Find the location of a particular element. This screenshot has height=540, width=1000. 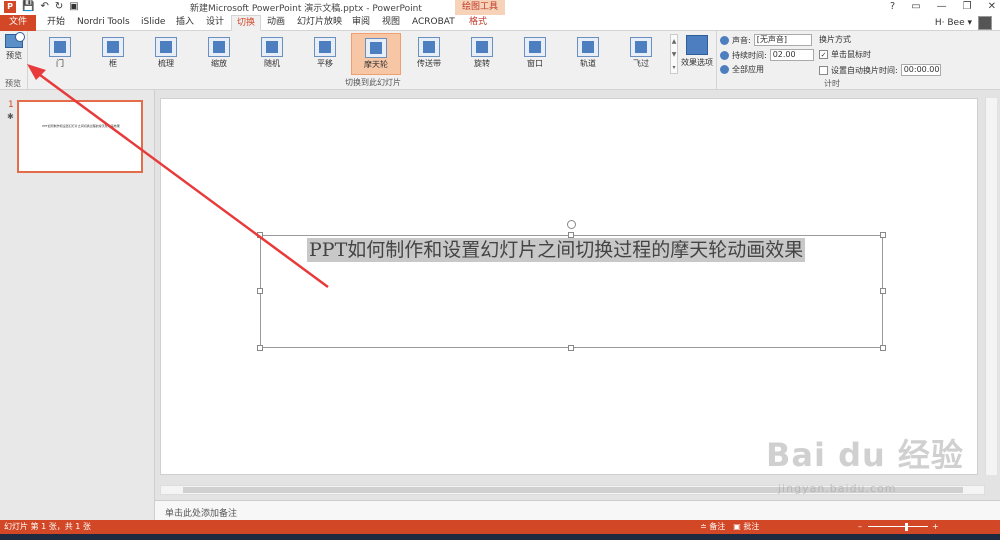

status-bar: 幻灯片 第 1 张，共 1 张 ≐ 备注 ▣ 批注 – + is located at coordinates (500, 527).